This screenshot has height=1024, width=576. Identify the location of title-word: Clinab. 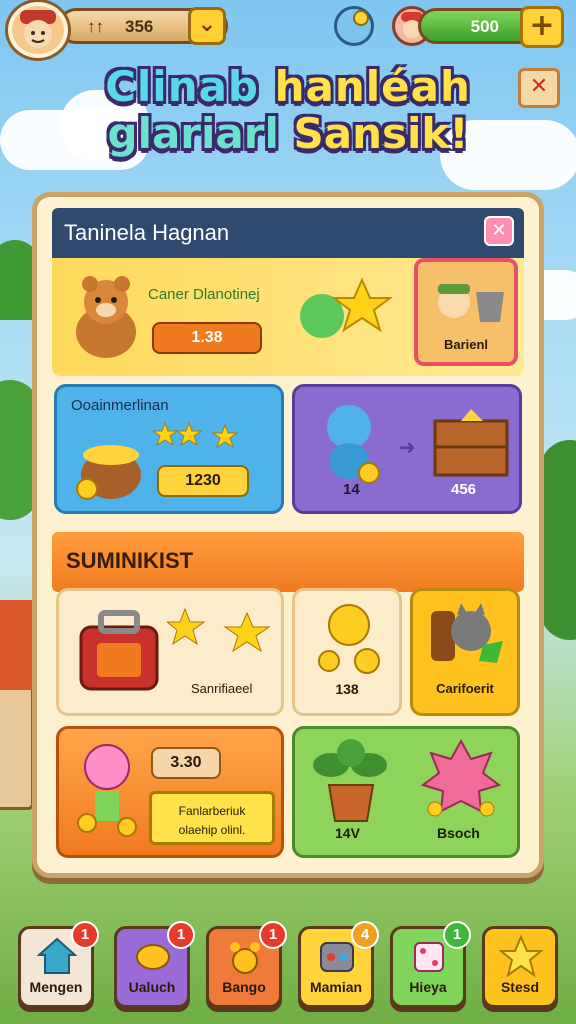
(182, 86).